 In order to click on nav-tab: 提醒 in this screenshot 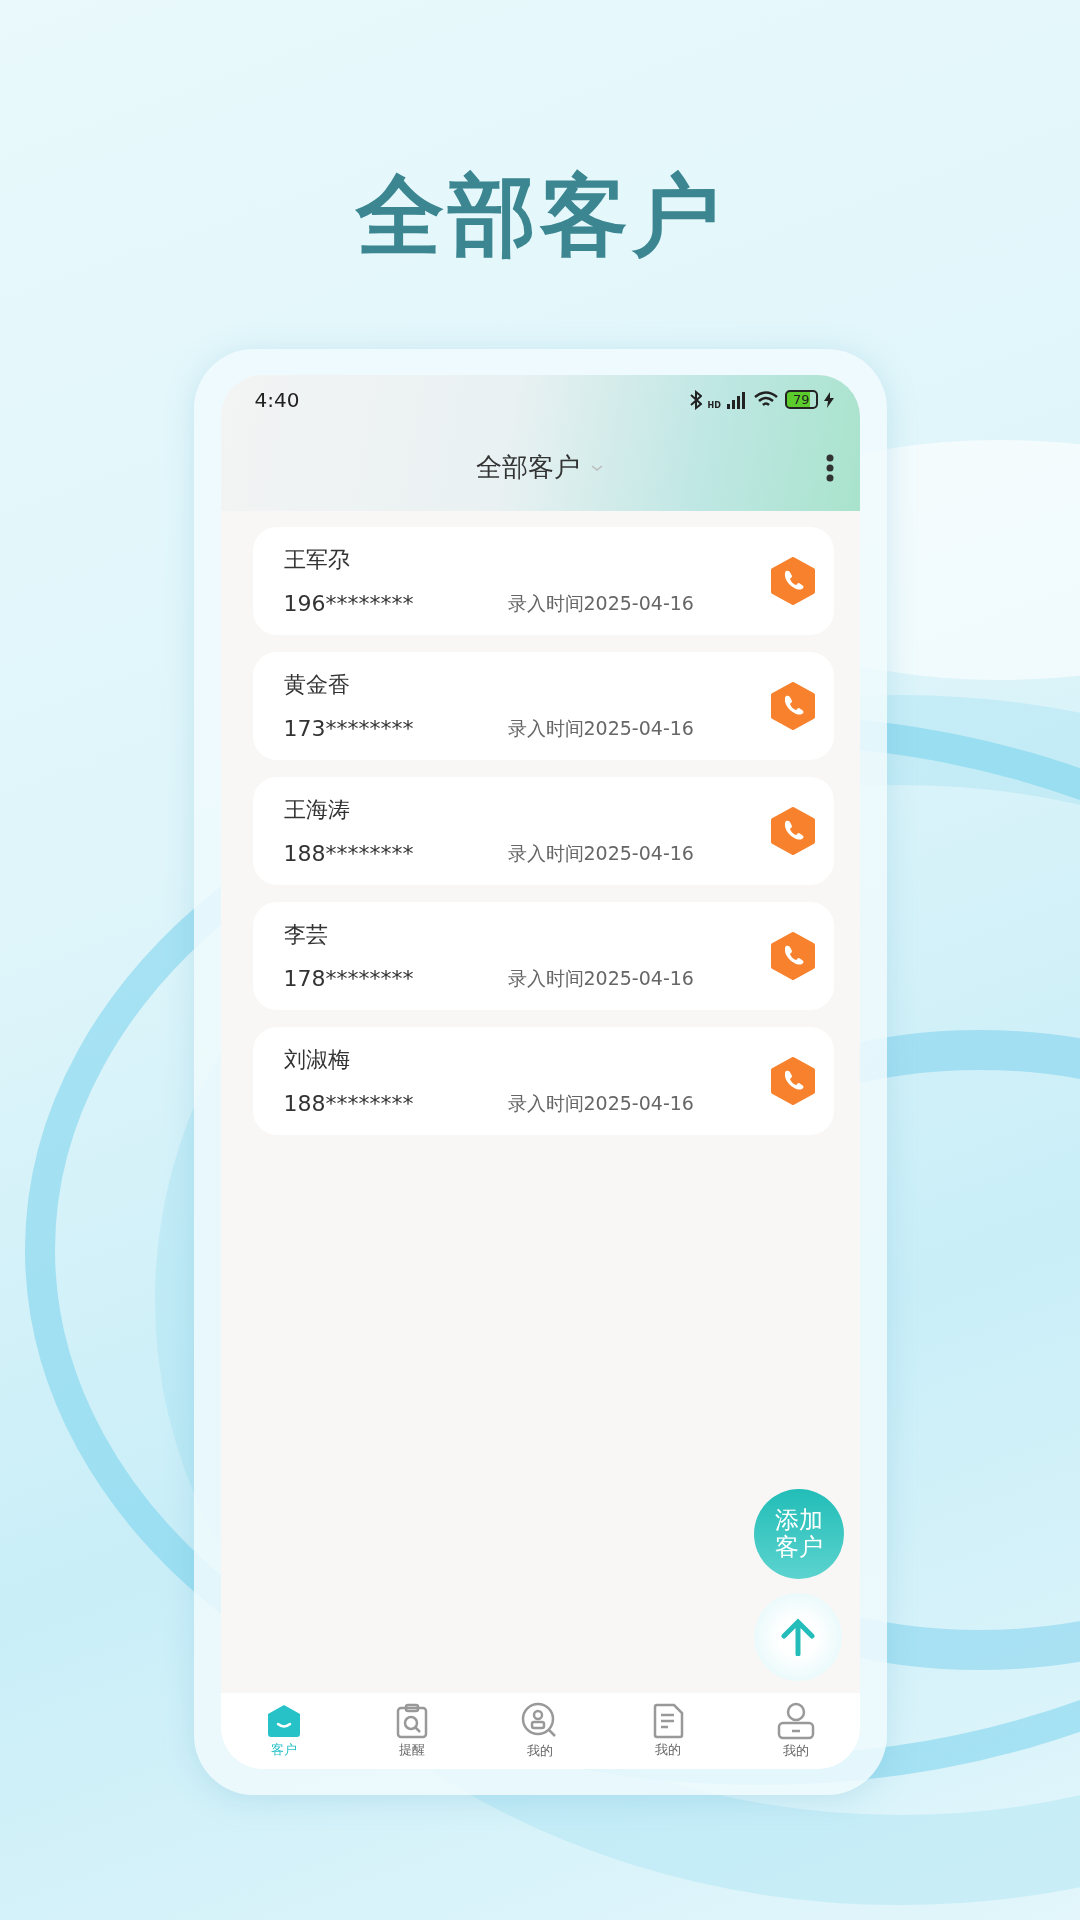, I will do `click(412, 1730)`.